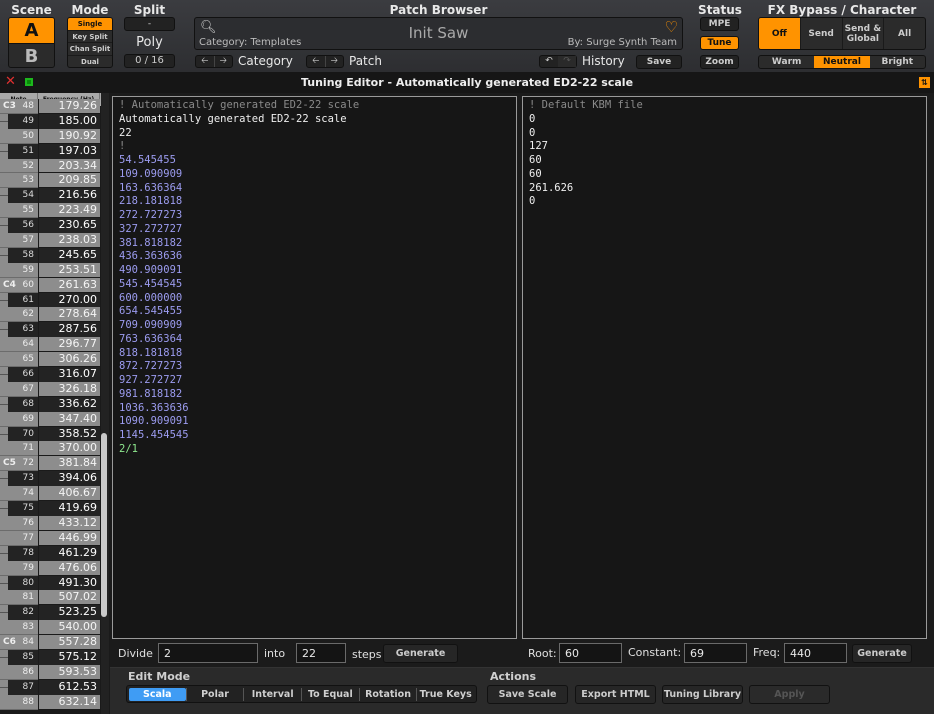 The image size is (934, 714). I want to click on note-cell: 85, so click(19, 657).